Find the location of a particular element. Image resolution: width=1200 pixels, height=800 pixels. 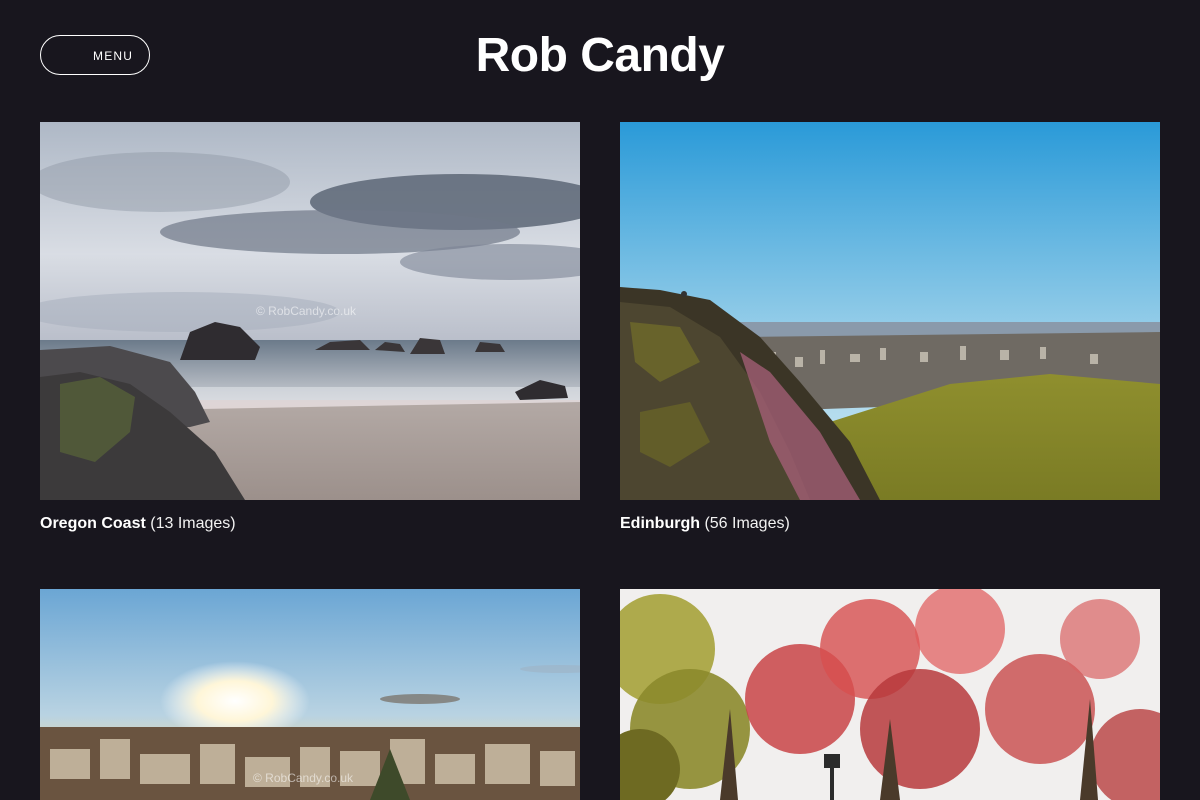

gallery-caption: Edinburgh (56 Images) is located at coordinates (890, 524).